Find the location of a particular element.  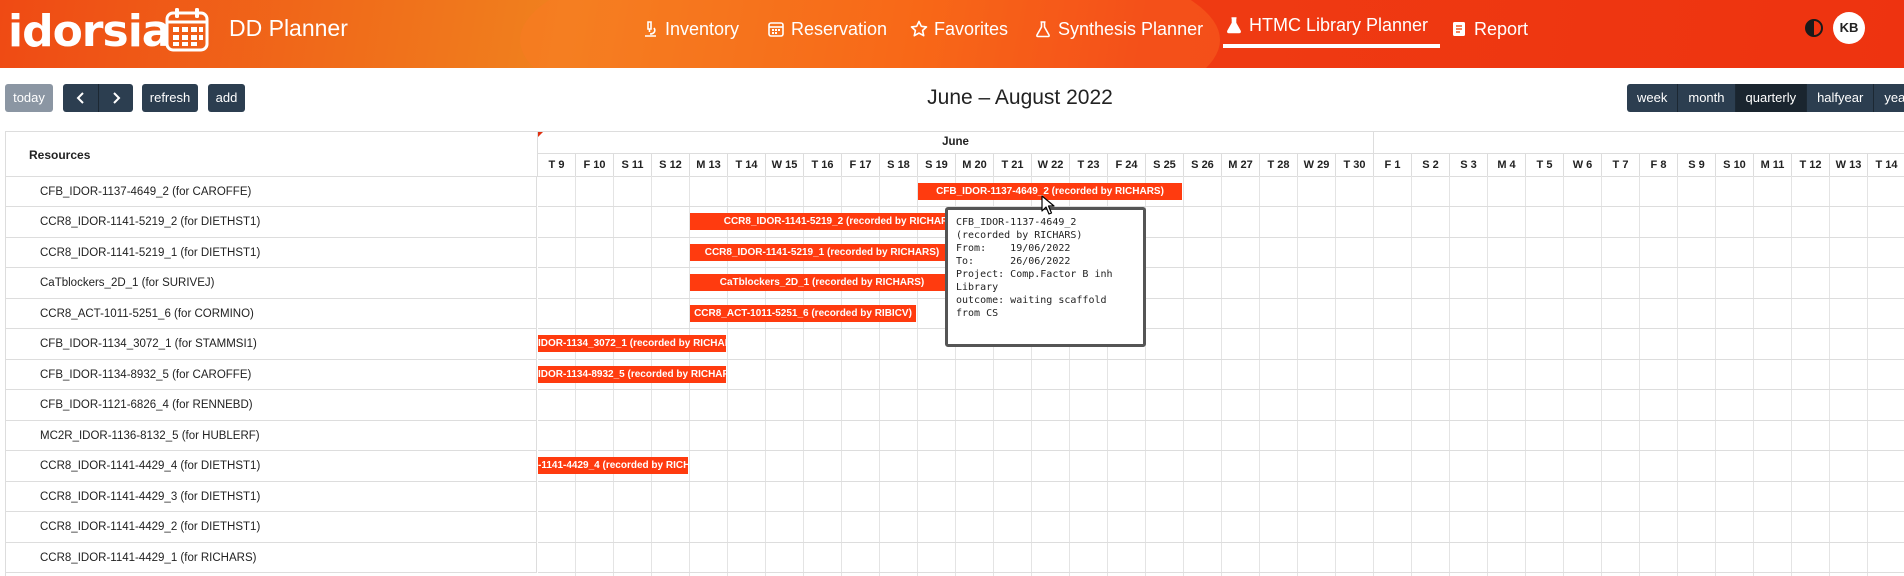

tooltip-line: CFB_IDOR-1137-4649_2 is located at coordinates (1016, 222).